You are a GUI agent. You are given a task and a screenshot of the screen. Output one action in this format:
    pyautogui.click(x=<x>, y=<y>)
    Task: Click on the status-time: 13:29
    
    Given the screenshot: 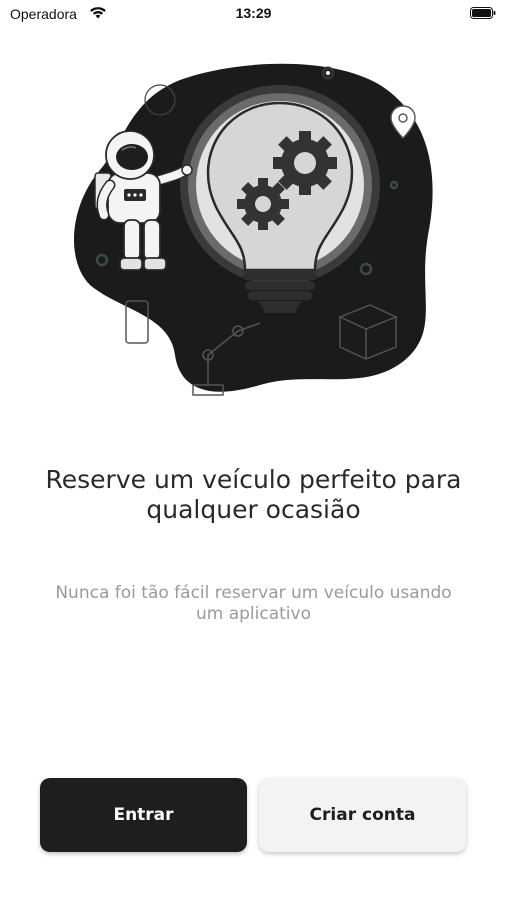 What is the action you would take?
    pyautogui.click(x=253, y=13)
    